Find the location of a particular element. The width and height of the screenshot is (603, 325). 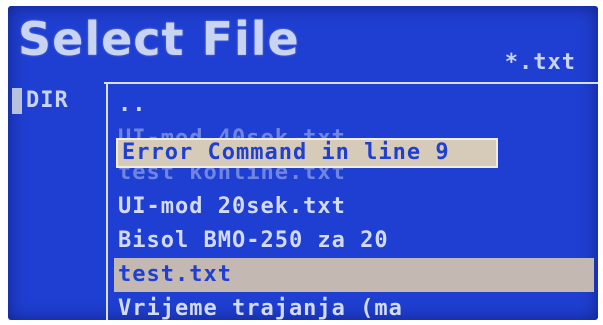

file-item: Vrijeme trajanja (ma is located at coordinates (354, 306).